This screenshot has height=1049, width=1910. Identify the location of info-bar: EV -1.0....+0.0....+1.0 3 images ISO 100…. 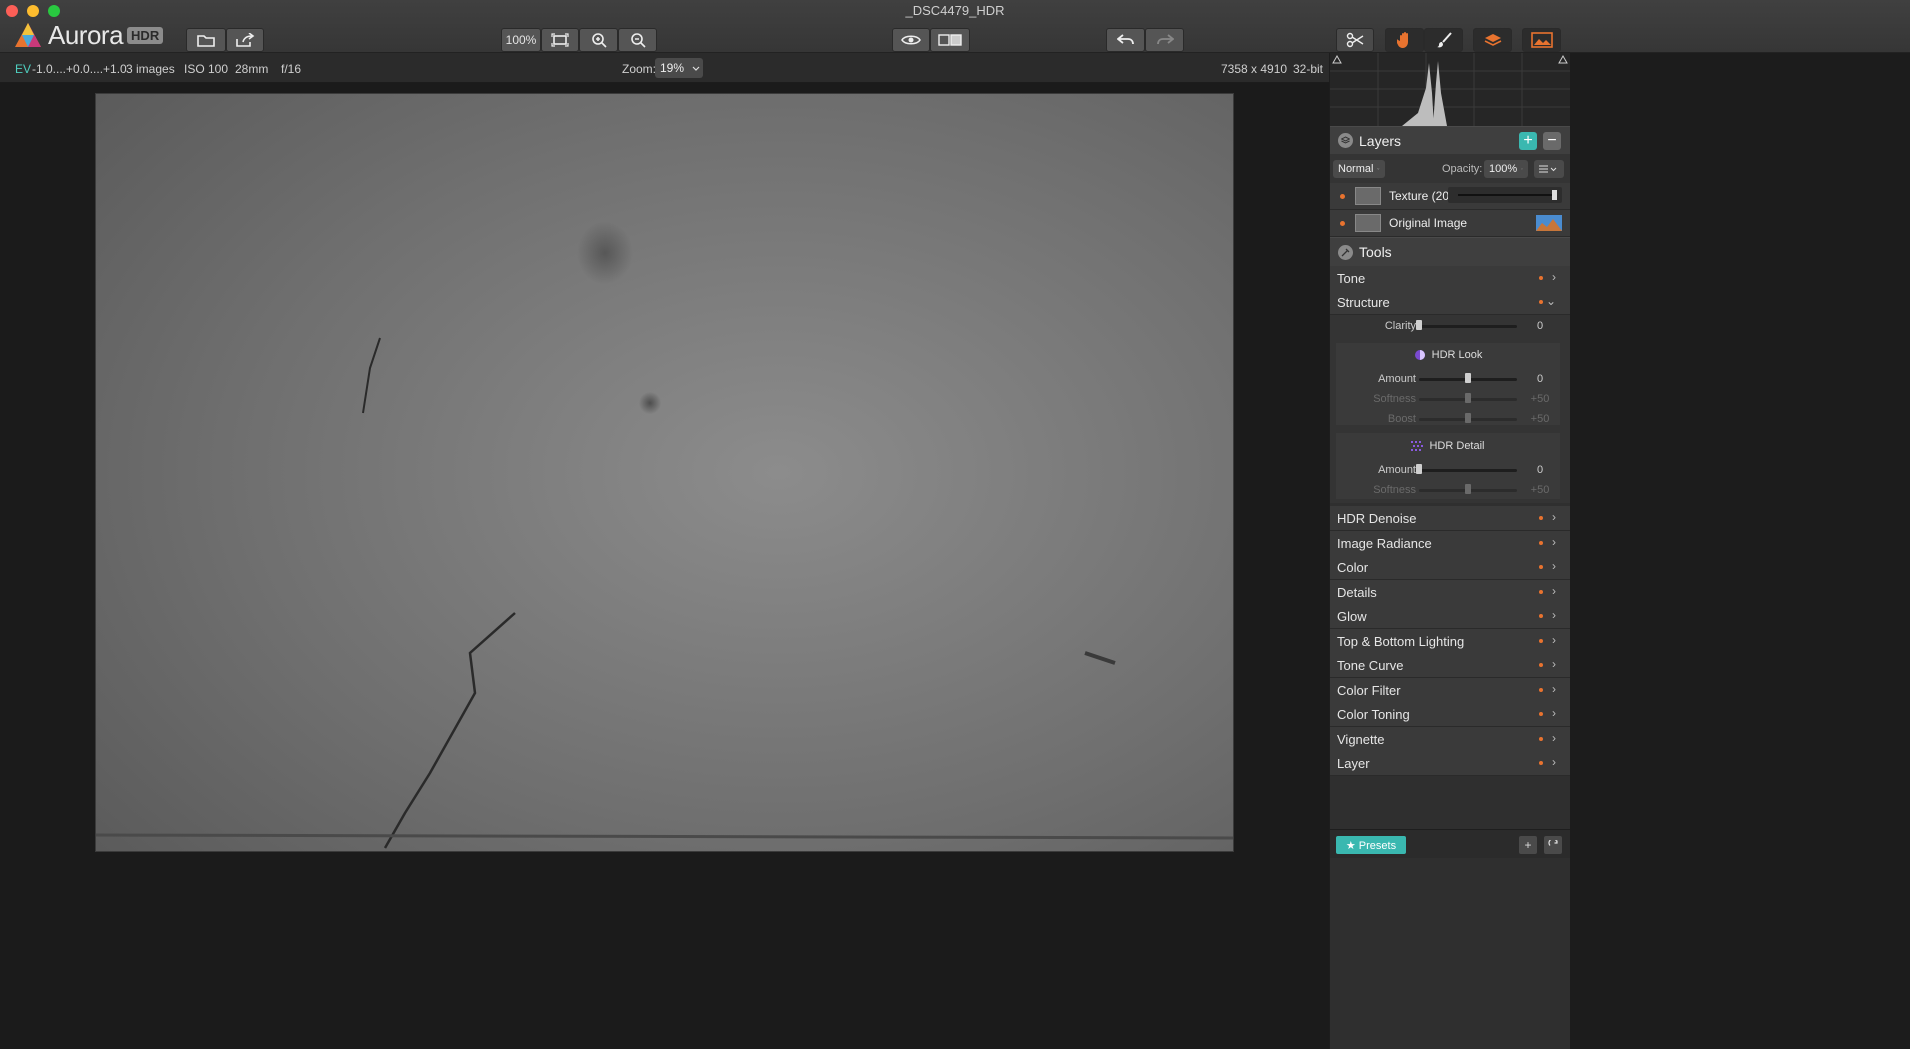
(664, 68).